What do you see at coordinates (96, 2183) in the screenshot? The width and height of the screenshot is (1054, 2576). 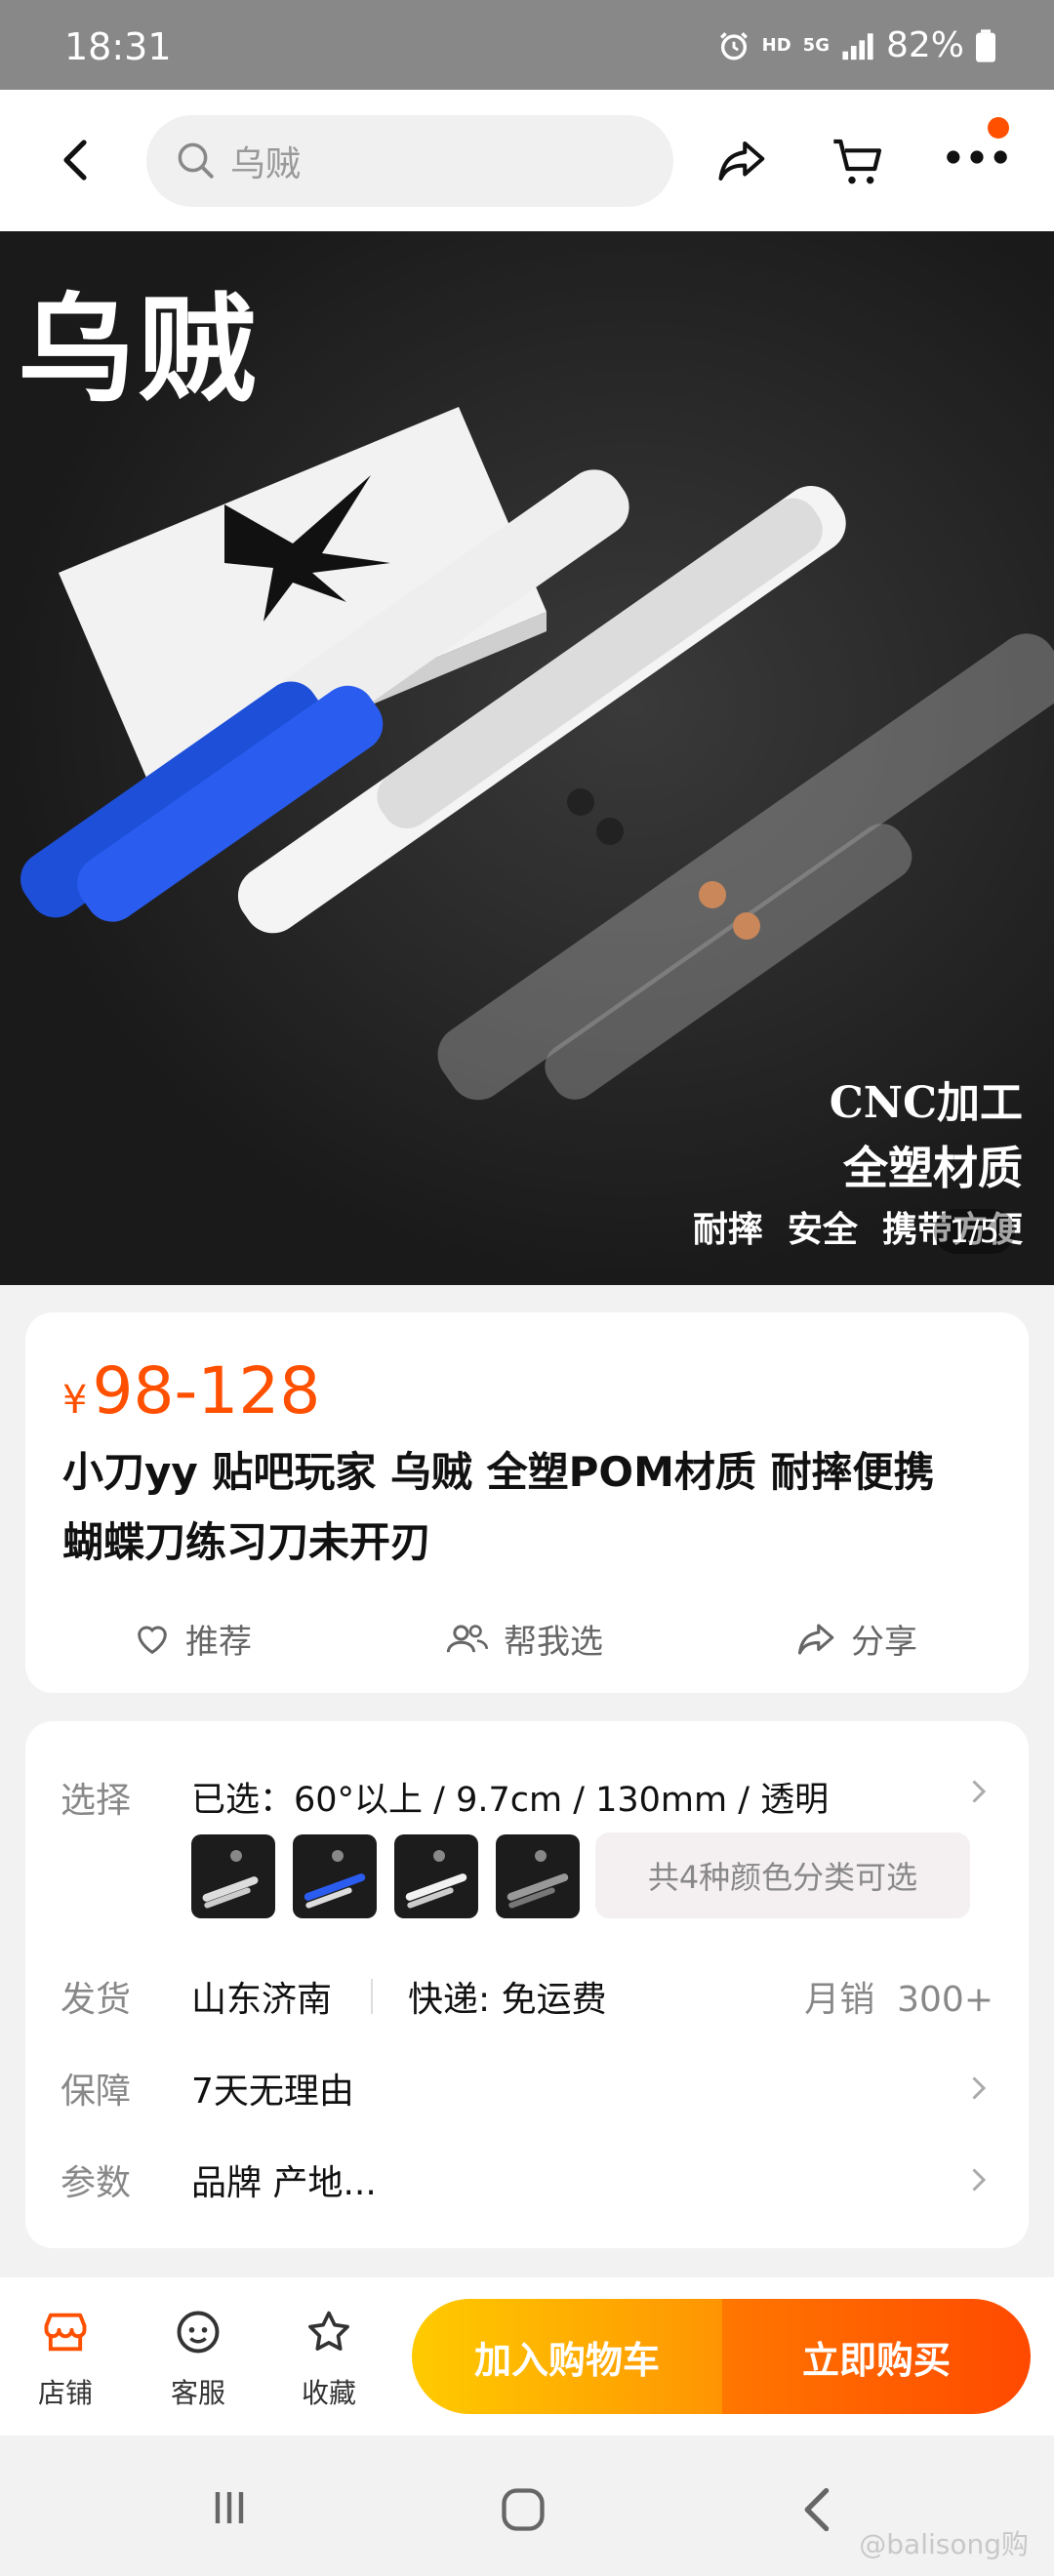 I see `params-label: 参数` at bounding box center [96, 2183].